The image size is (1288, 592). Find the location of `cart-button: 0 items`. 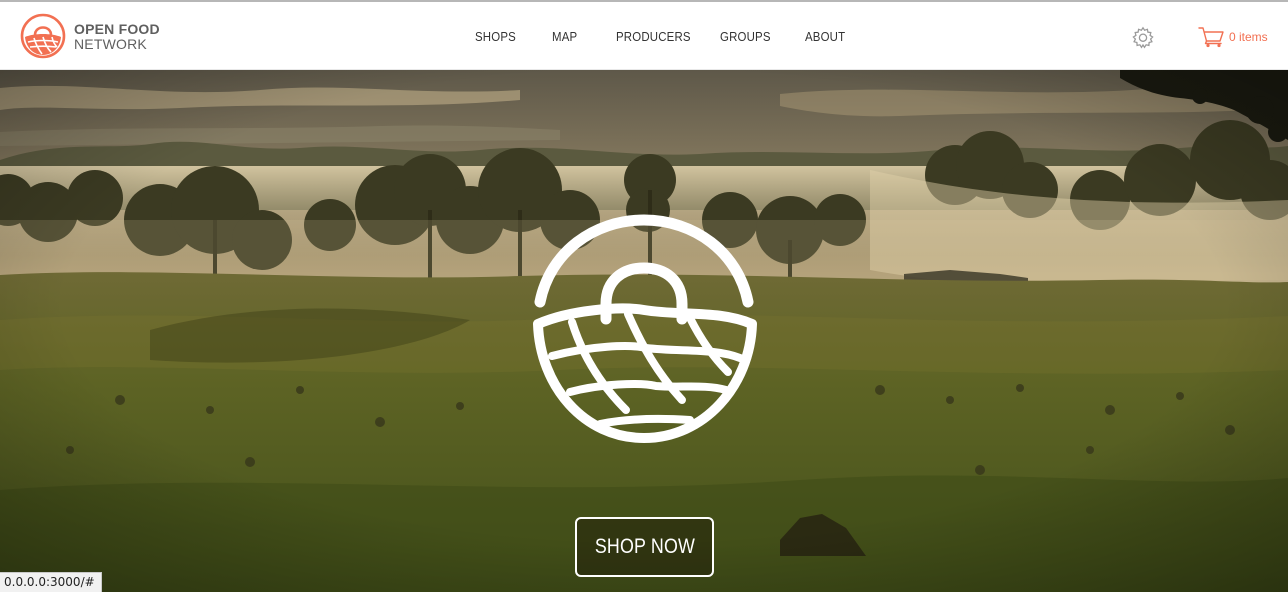

cart-button: 0 items is located at coordinates (1233, 37).